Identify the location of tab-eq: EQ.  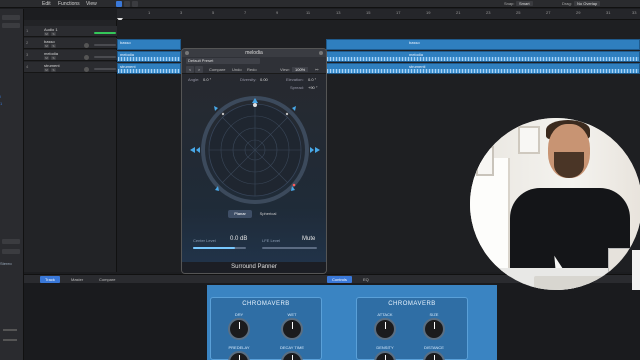
(366, 279).